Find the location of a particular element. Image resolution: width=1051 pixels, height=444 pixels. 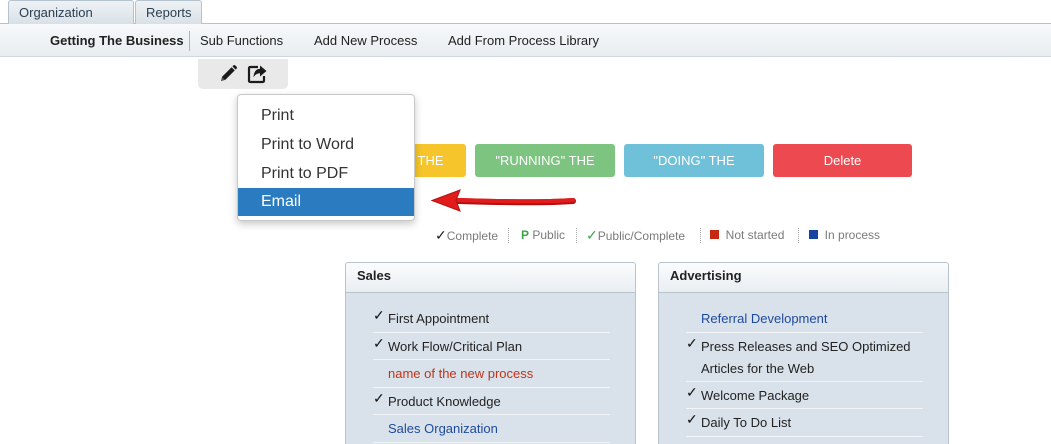

nav-add-from-process-library: Add From Process Library is located at coordinates (523, 40).